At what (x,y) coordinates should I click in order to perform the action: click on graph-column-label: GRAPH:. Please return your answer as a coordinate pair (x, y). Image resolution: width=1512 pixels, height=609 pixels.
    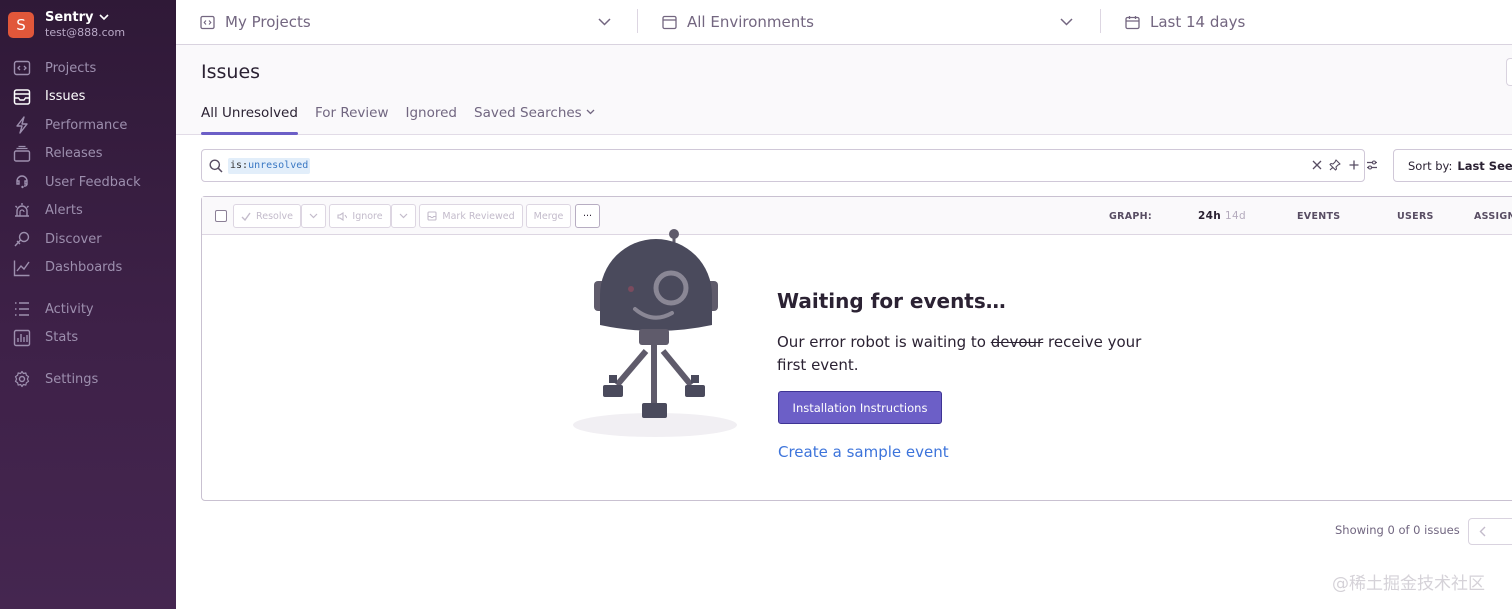
    Looking at the image, I should click on (1130, 216).